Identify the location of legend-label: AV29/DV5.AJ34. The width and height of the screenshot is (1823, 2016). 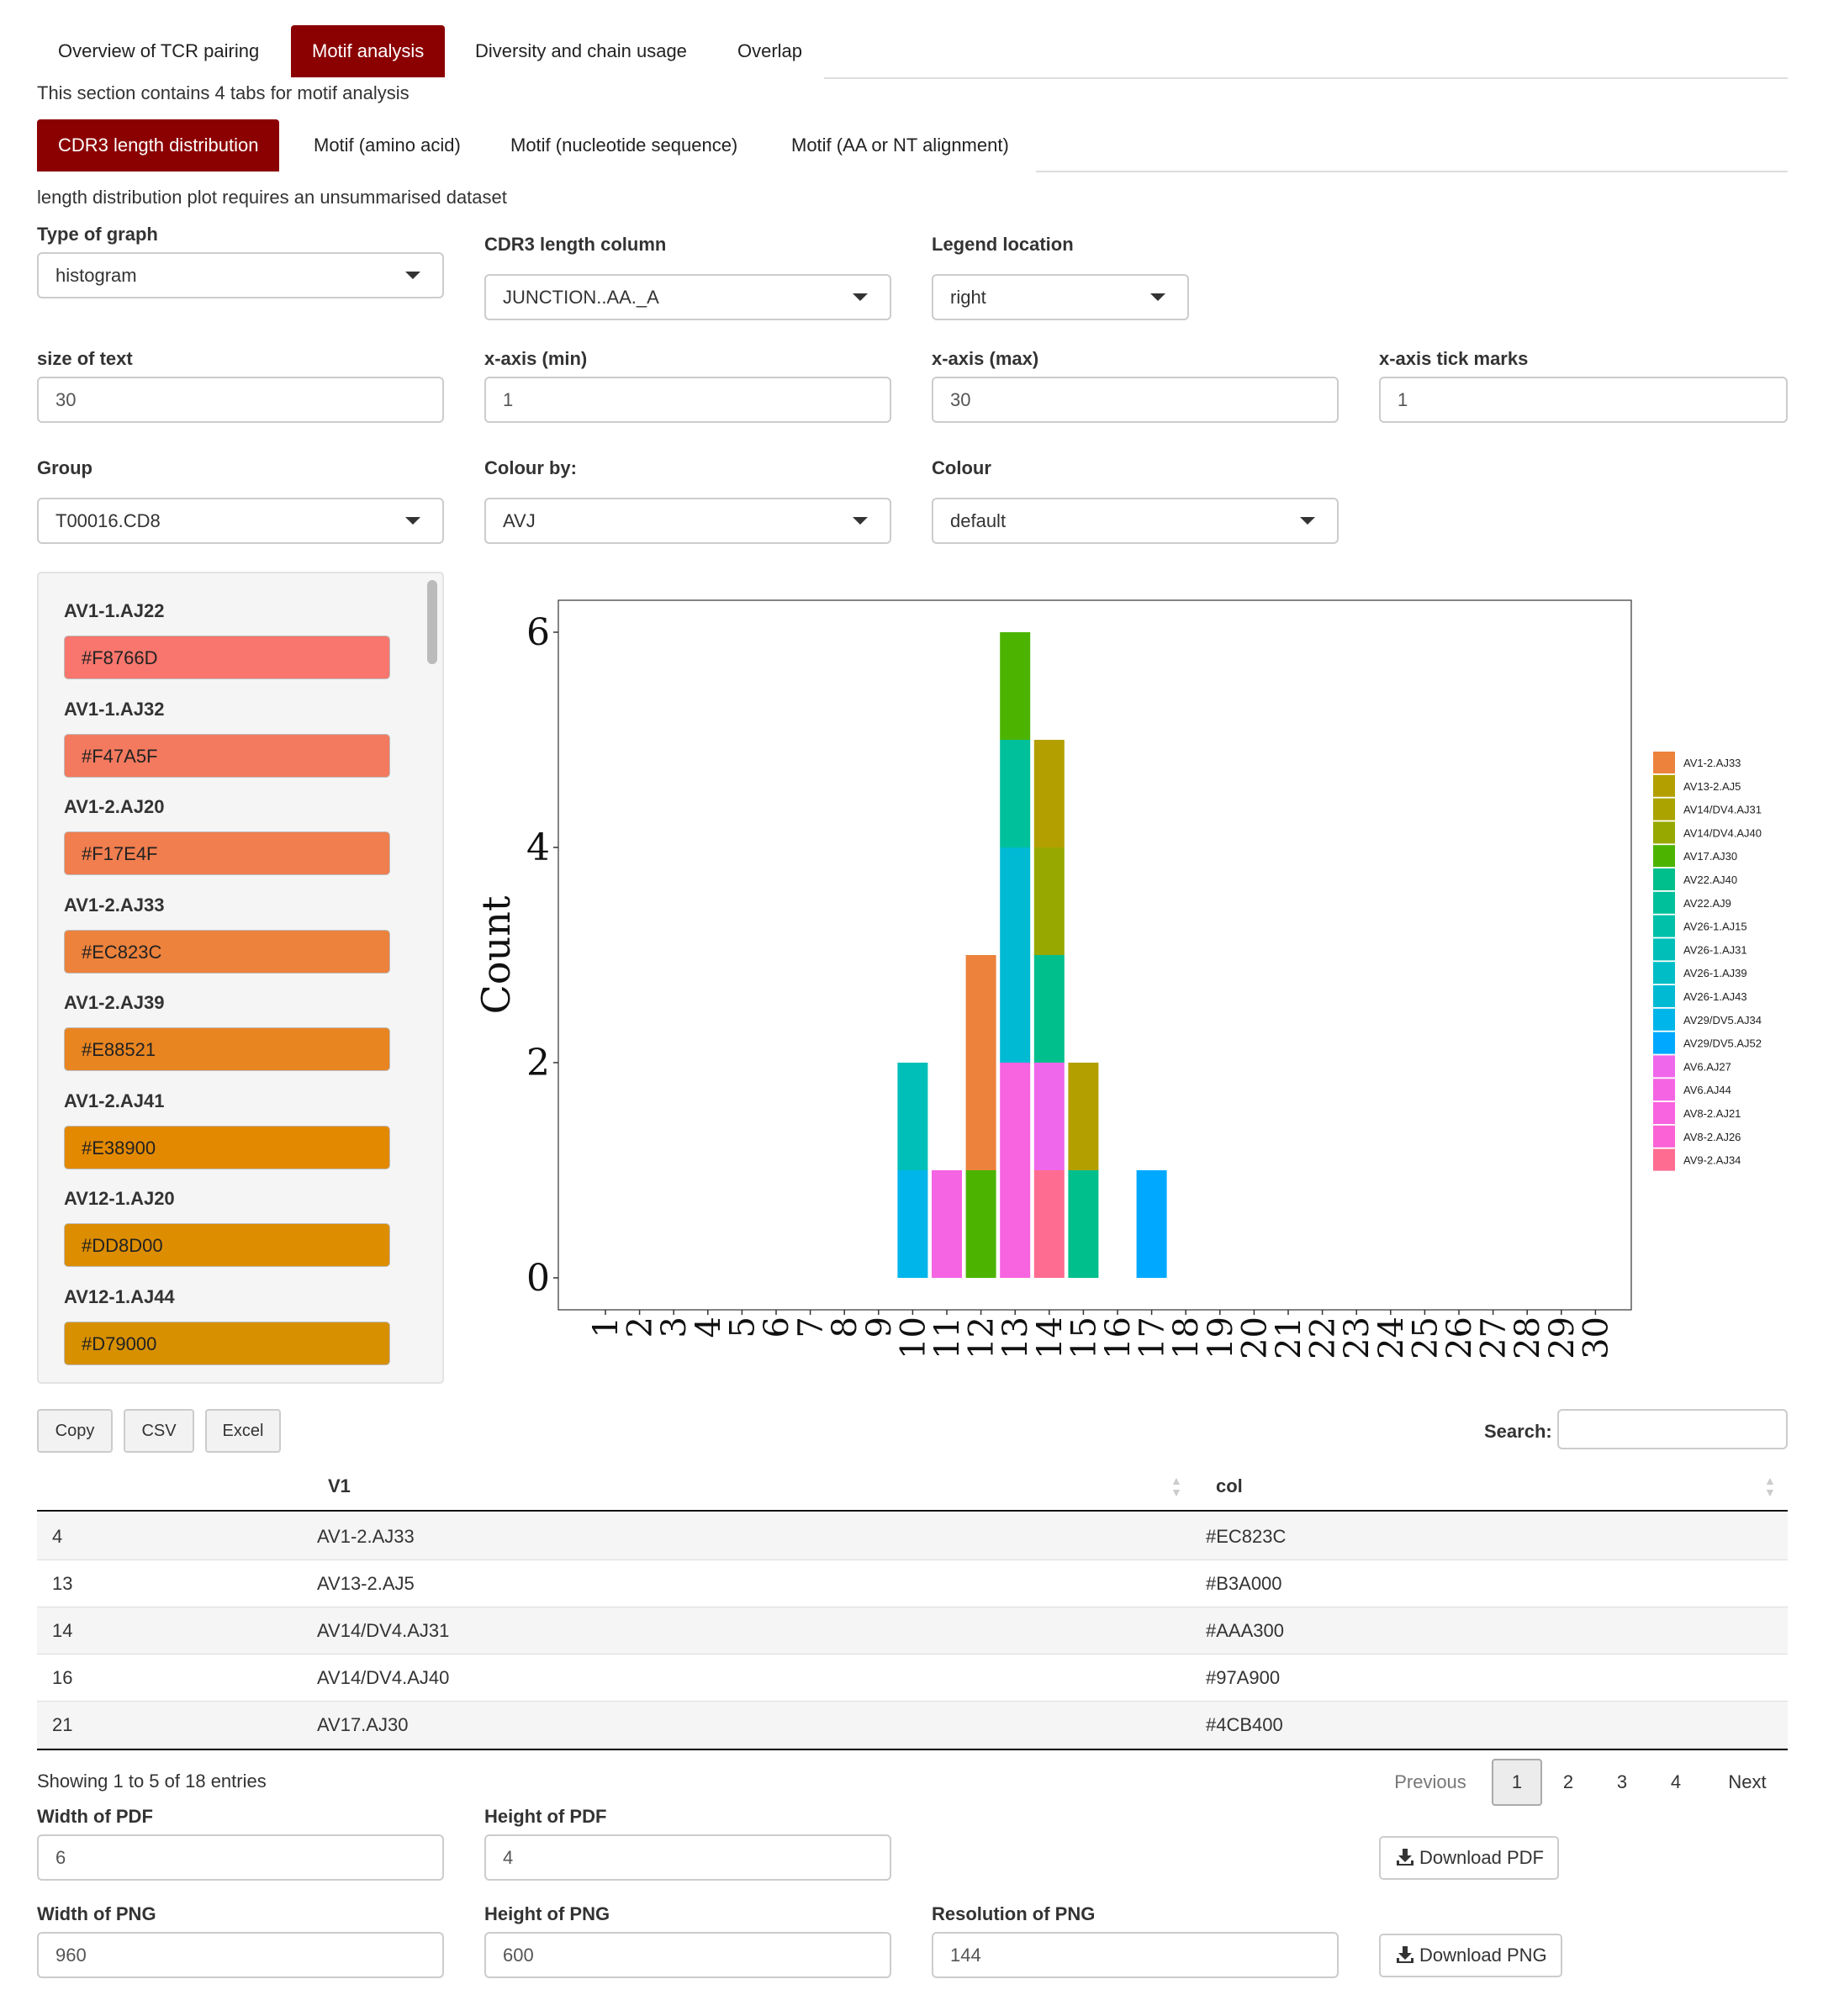
(1722, 1020).